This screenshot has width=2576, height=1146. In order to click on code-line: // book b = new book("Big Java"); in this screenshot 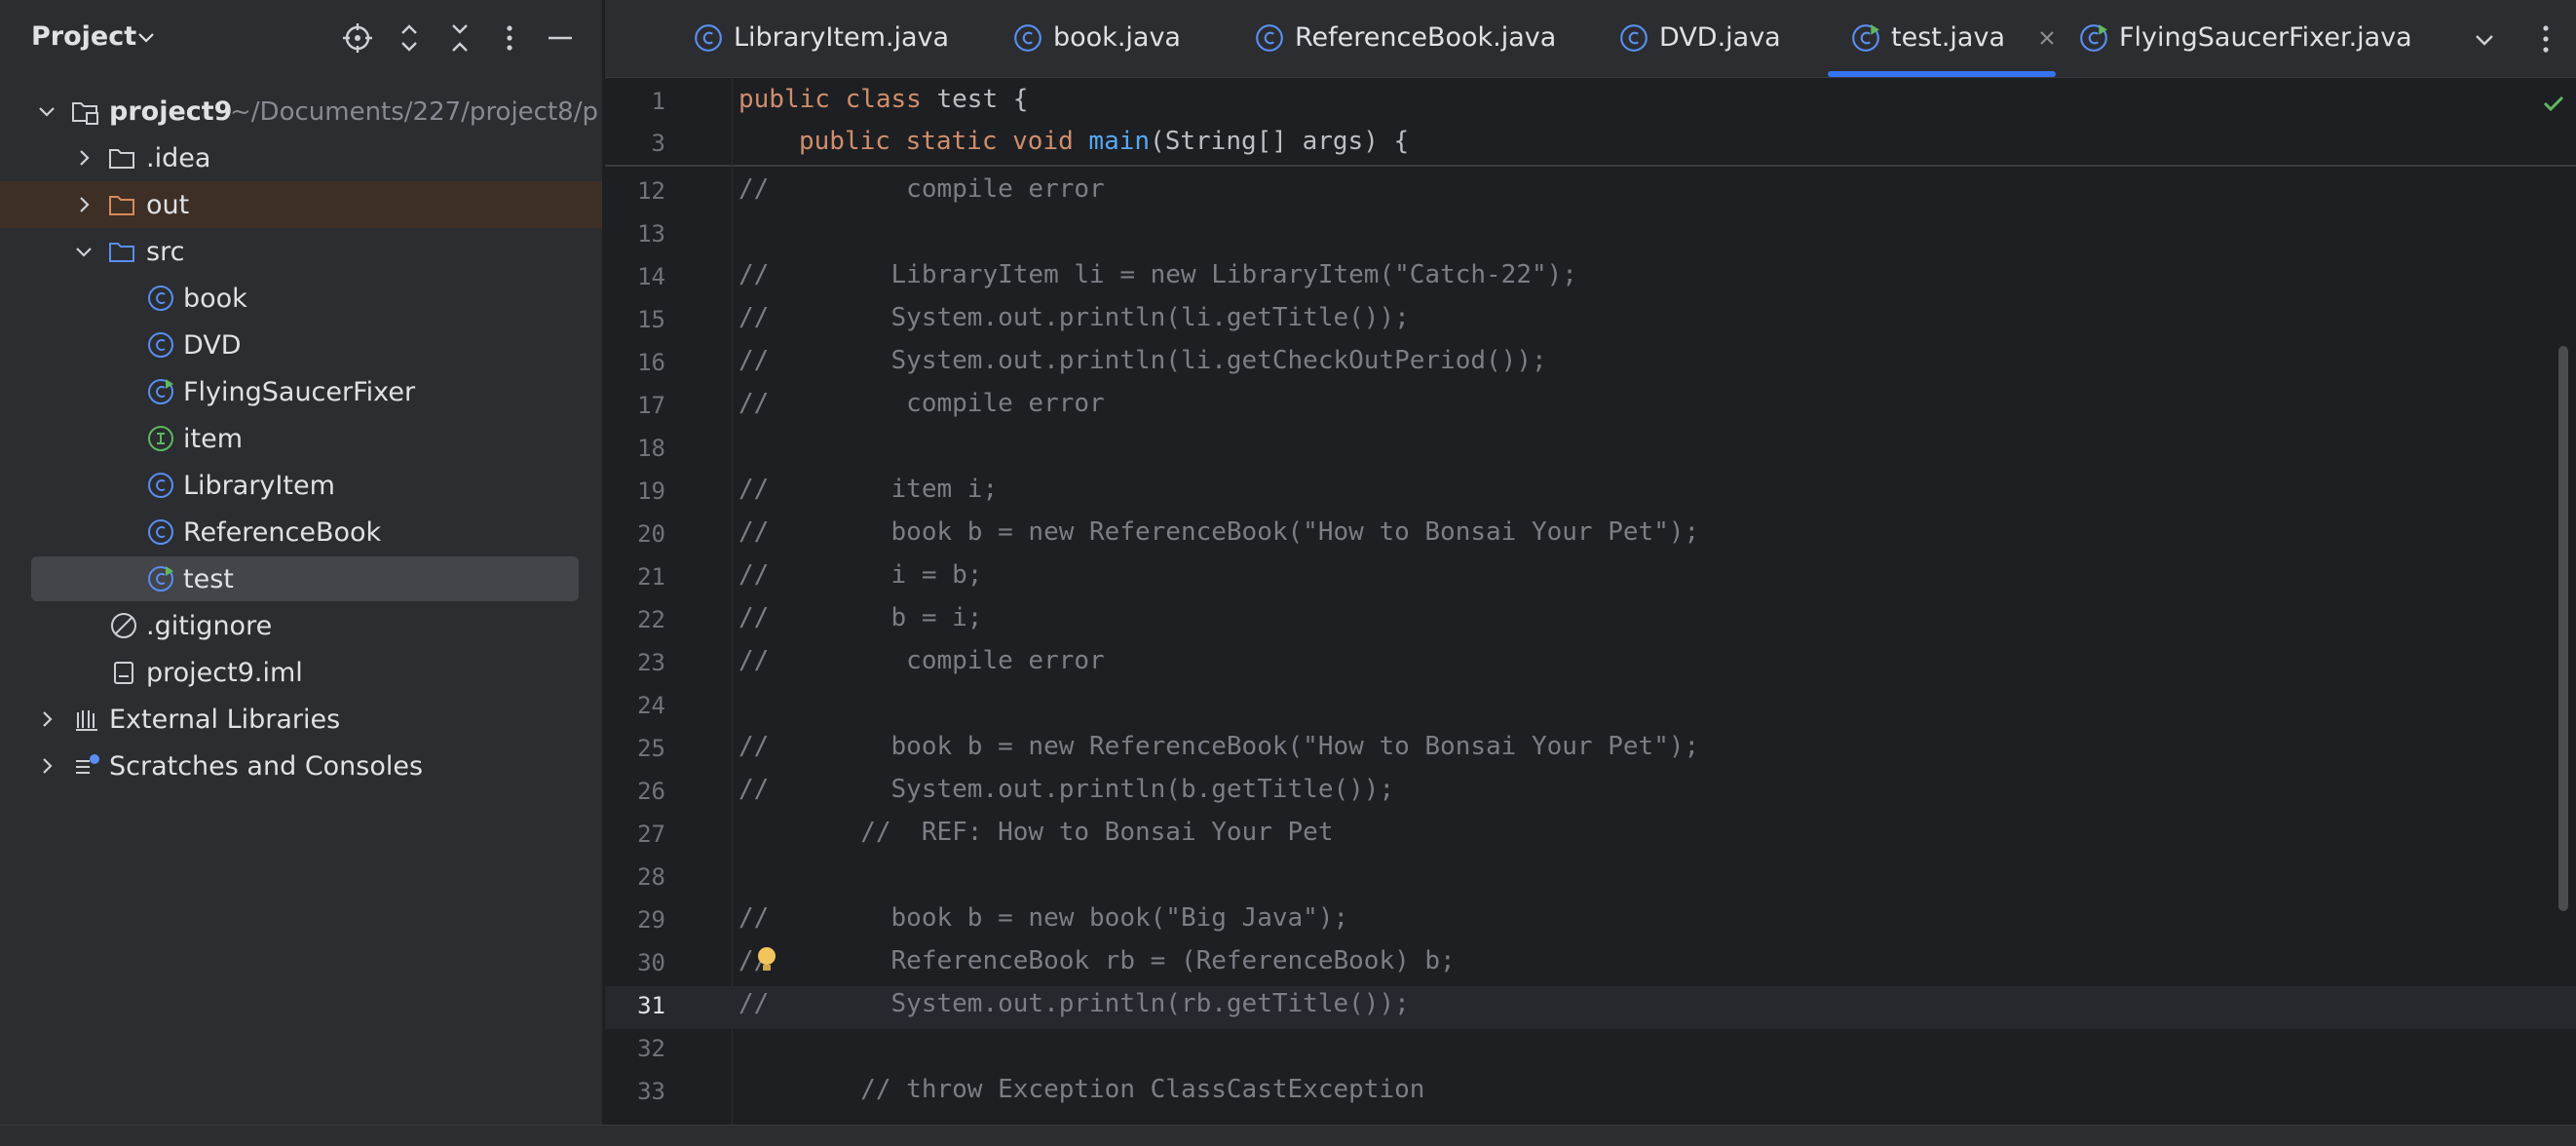, I will do `click(1043, 918)`.